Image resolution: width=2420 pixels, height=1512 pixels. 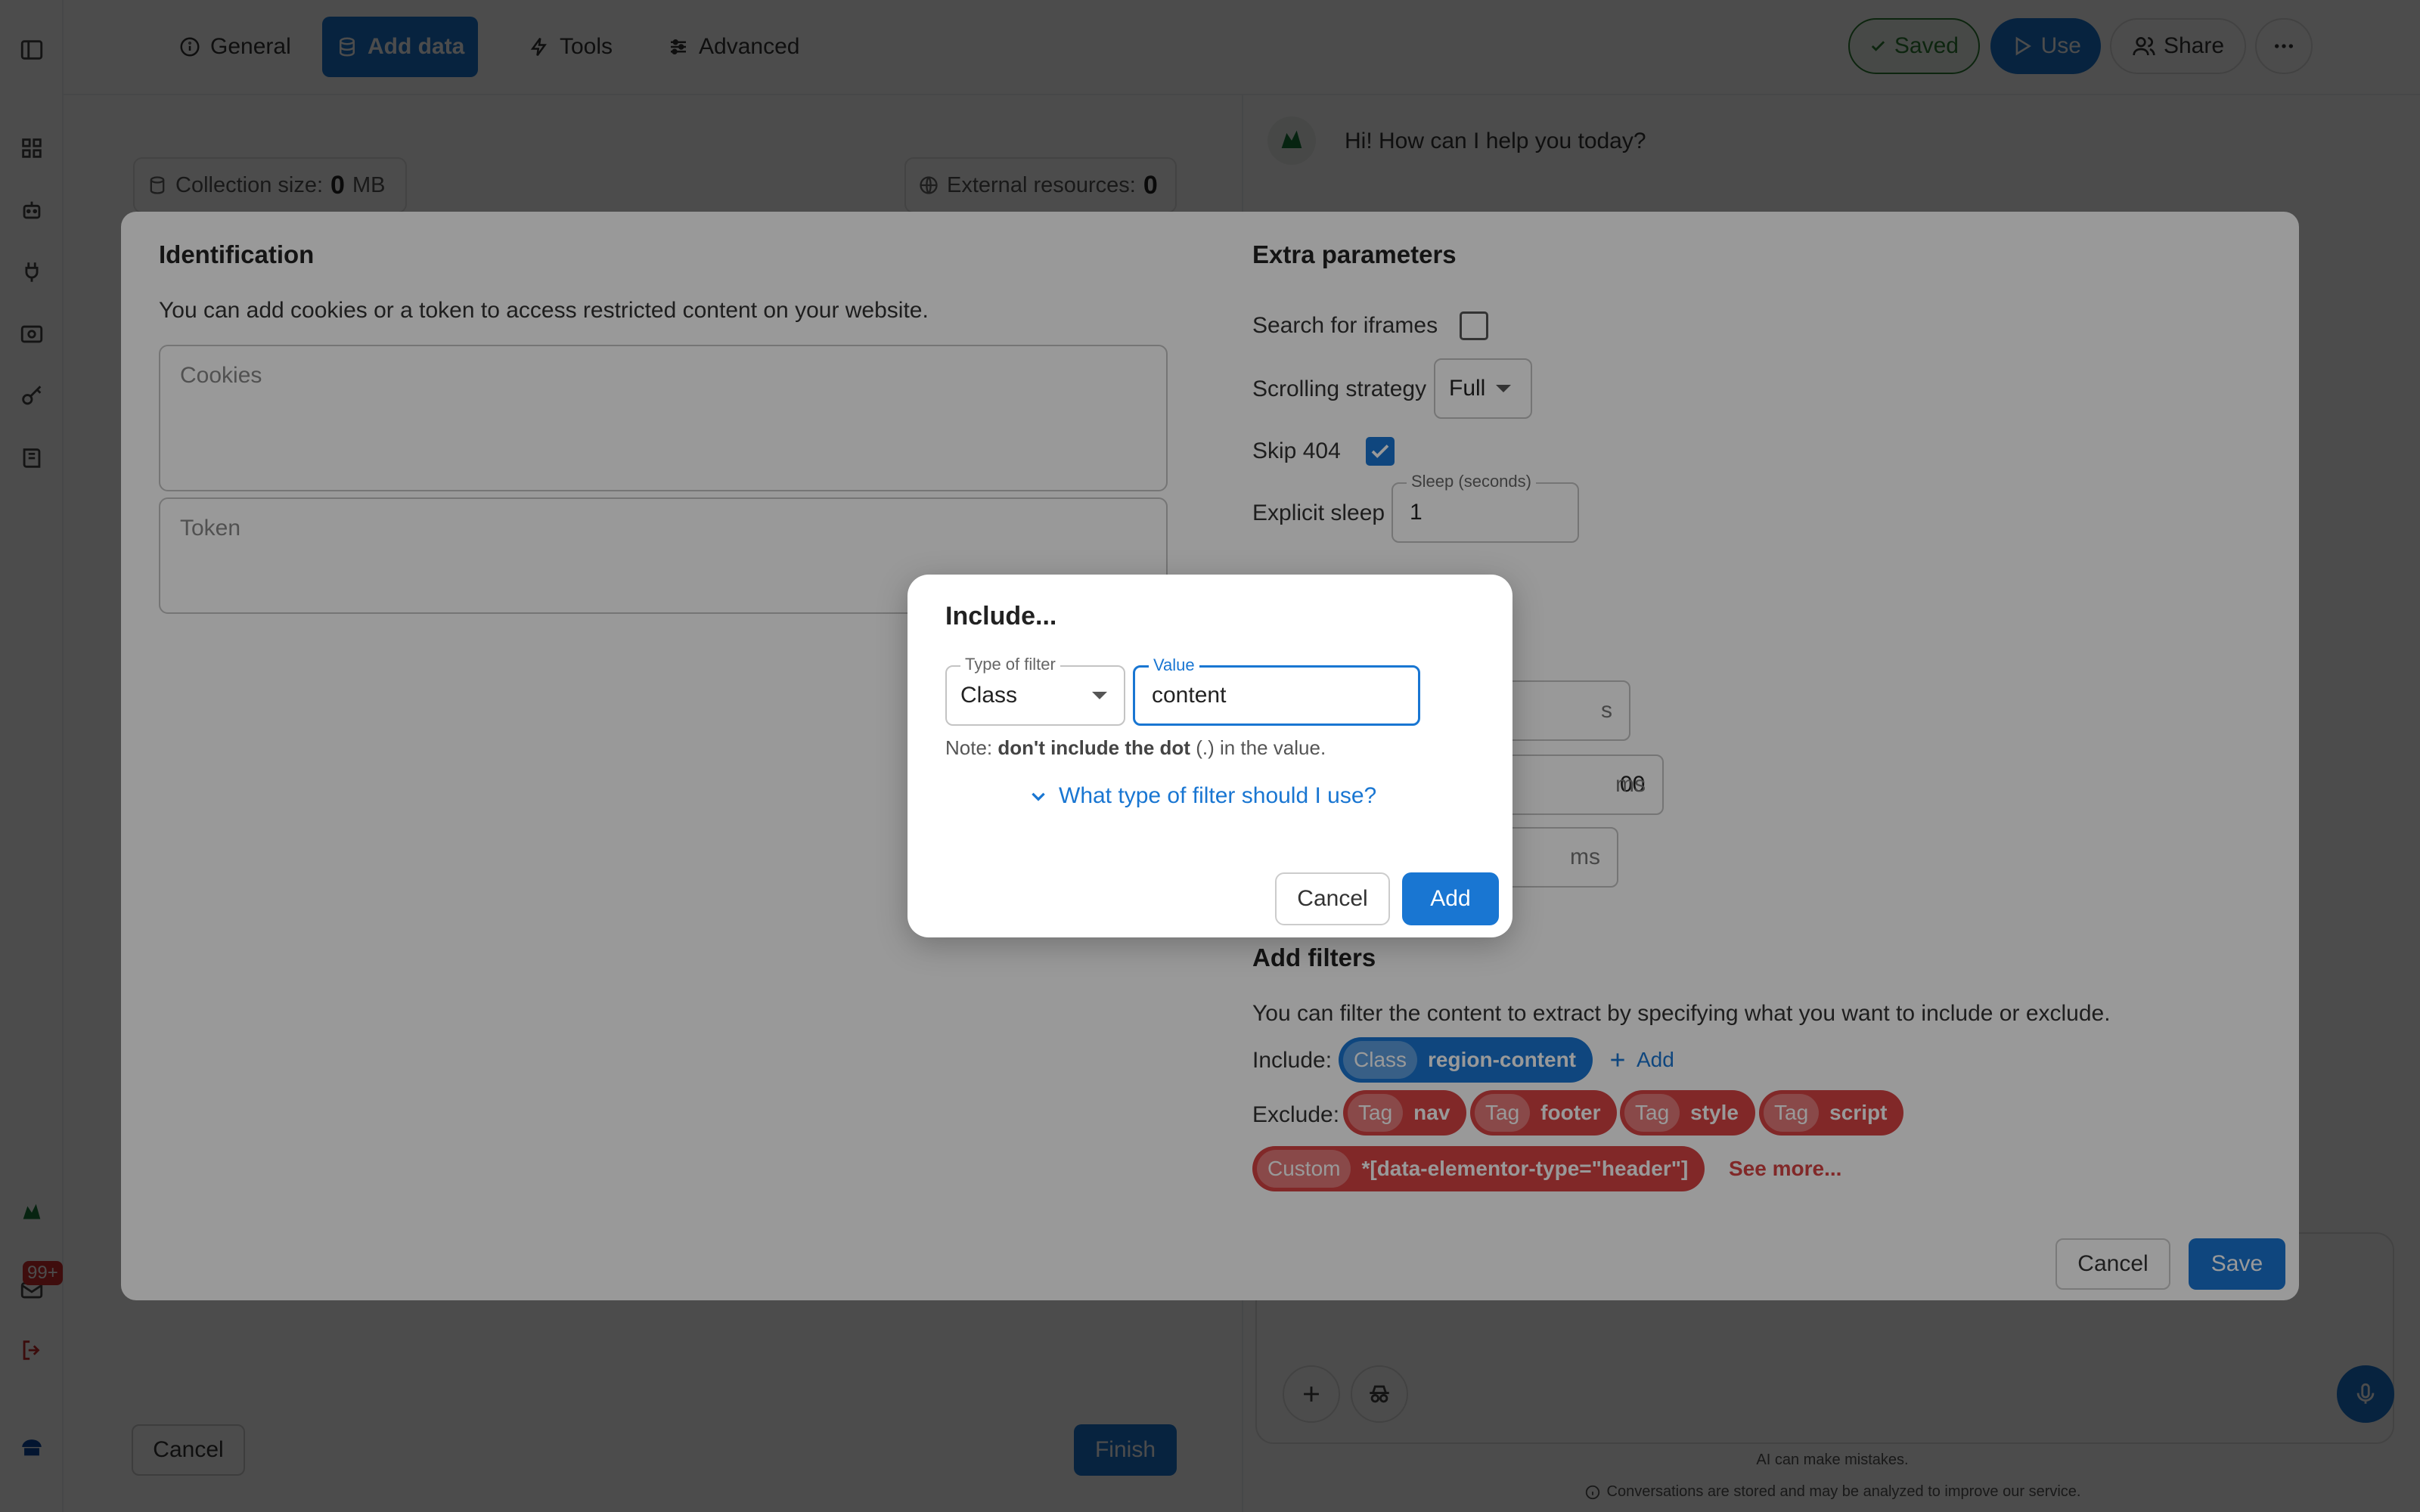 What do you see at coordinates (989, 695) in the screenshot?
I see `filter-type-value: Class` at bounding box center [989, 695].